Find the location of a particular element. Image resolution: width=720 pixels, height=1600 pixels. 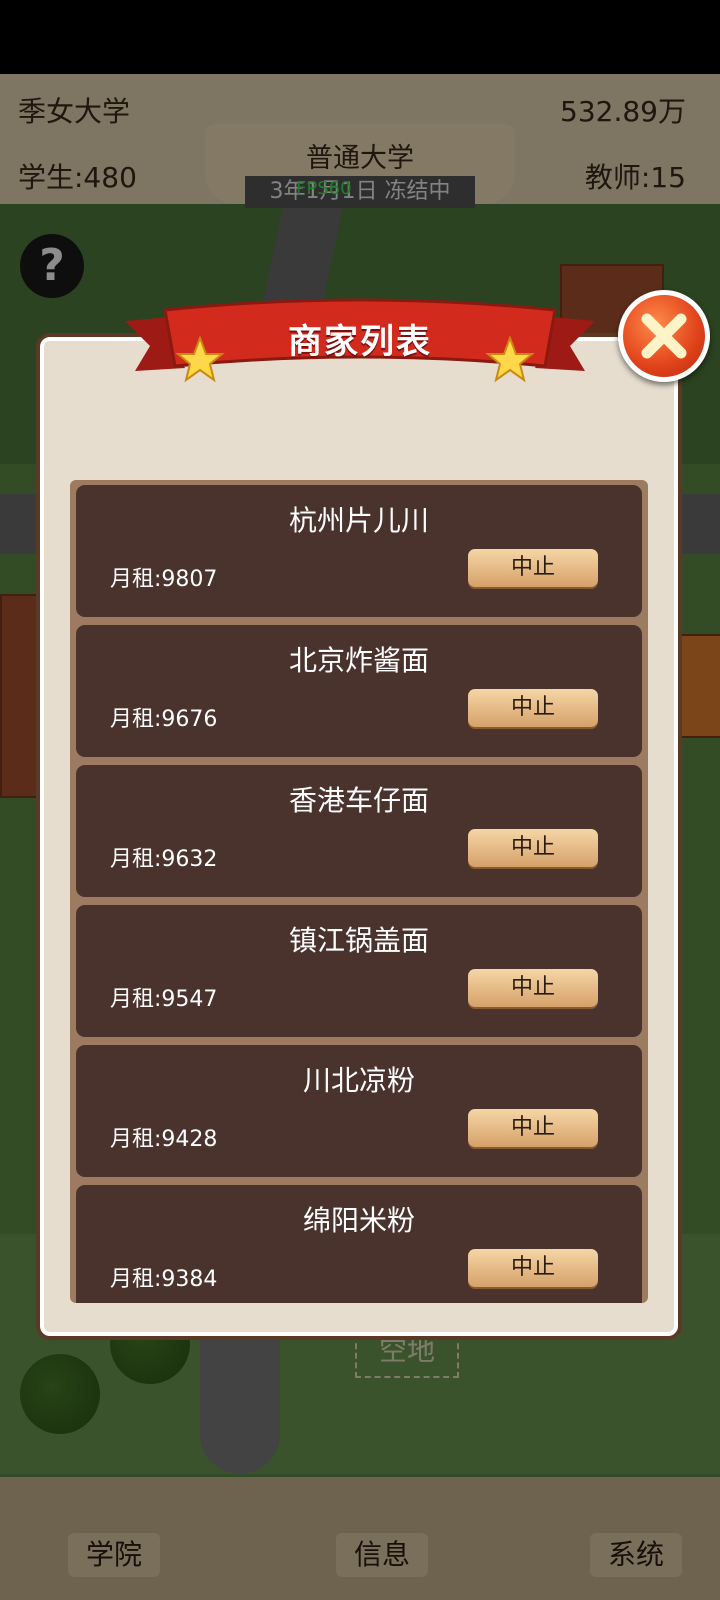

merchant-rent: 月租:9547 is located at coordinates (164, 999).